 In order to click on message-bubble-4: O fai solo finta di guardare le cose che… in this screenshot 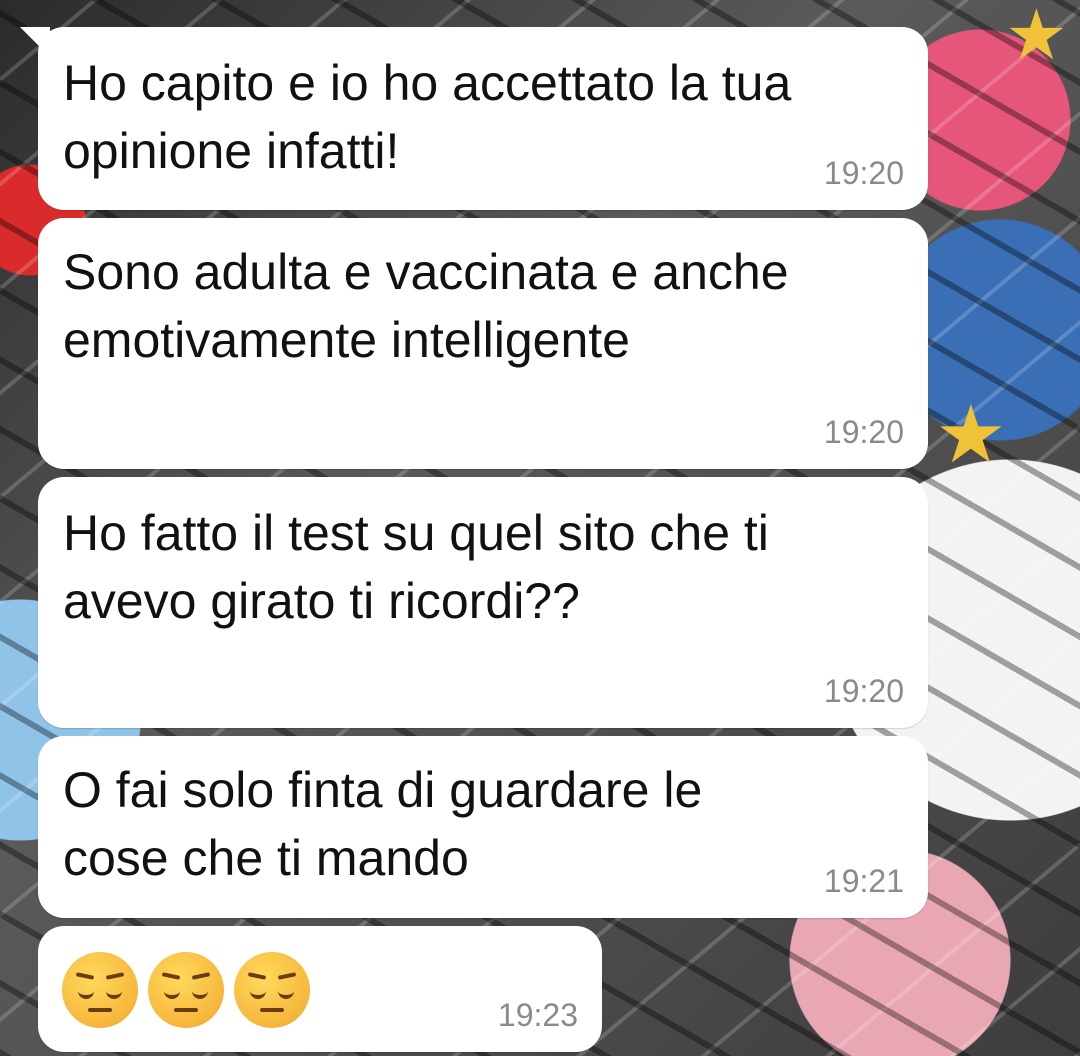, I will do `click(483, 827)`.